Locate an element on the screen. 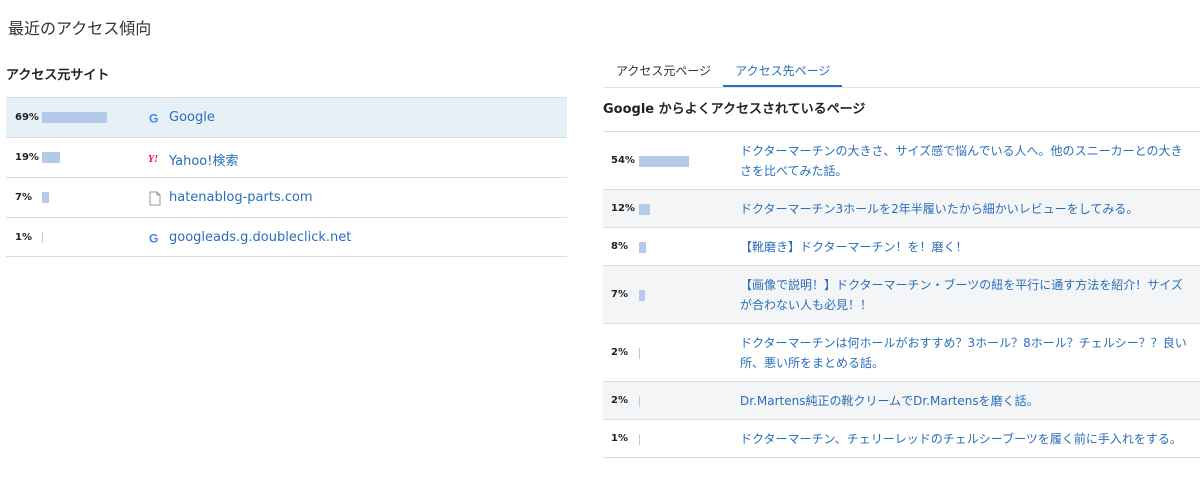 The image size is (1200, 488). destination-row: 1% ドクターマーチン、チェリーレッドのチェルシーブーツを履く前に手入れをする。 is located at coordinates (901, 438).